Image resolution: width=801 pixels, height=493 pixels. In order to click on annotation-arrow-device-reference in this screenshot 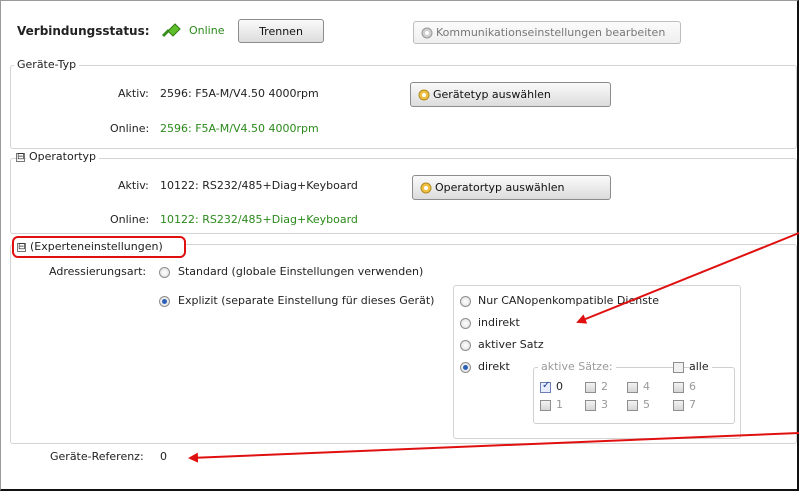, I will do `click(494, 447)`.